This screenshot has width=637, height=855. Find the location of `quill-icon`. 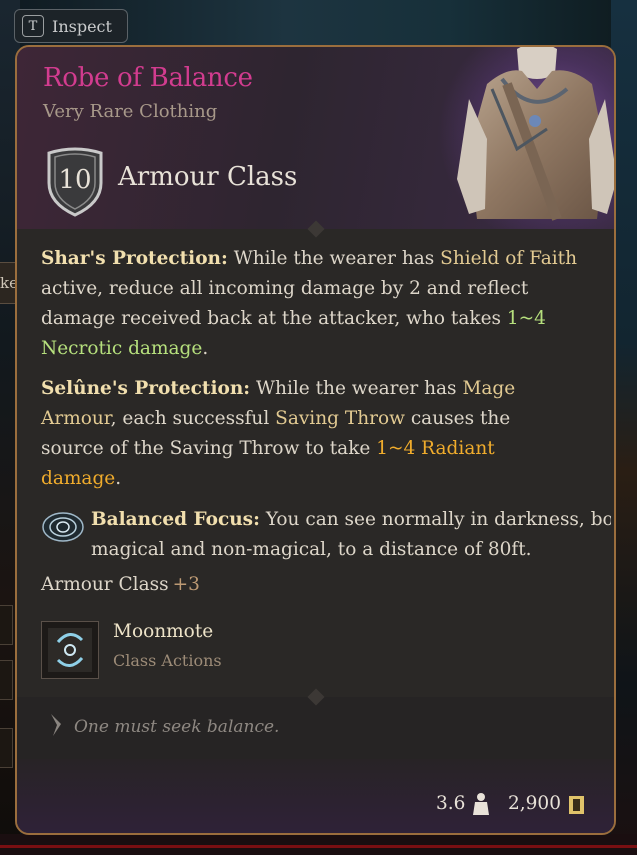

quill-icon is located at coordinates (56, 725).